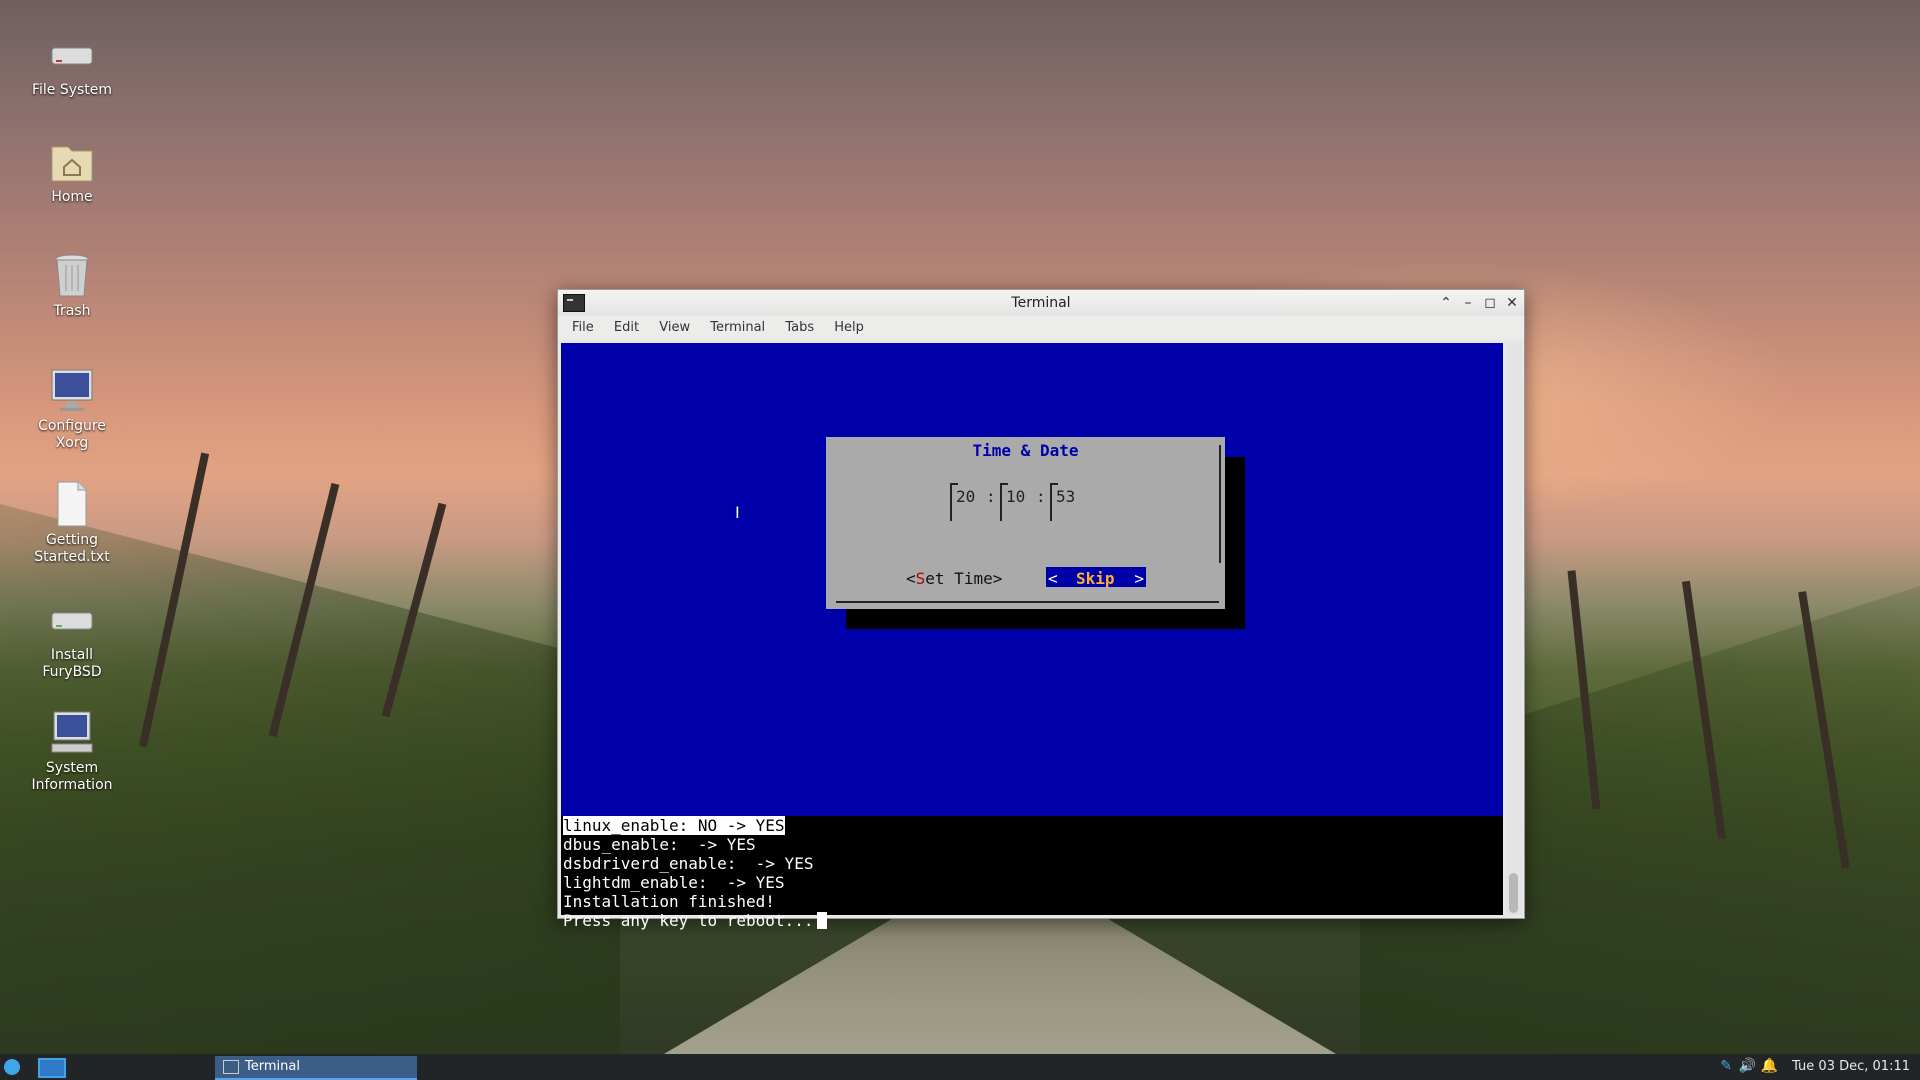 The width and height of the screenshot is (1920, 1080). I want to click on show-desktop-button, so click(52, 1068).